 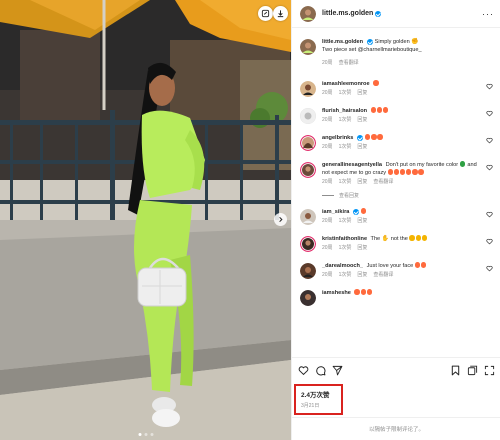 What do you see at coordinates (280, 219) in the screenshot?
I see `next-photo-button` at bounding box center [280, 219].